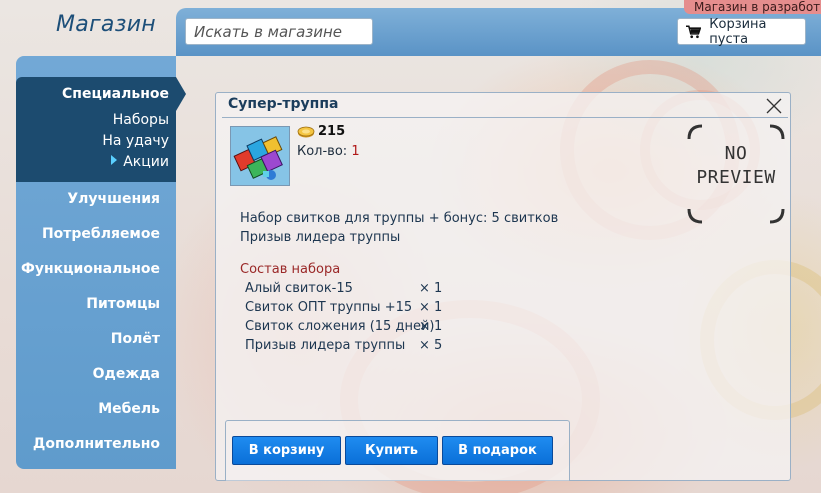 The width and height of the screenshot is (821, 493). I want to click on scroll-bundle-icon, so click(260, 156).